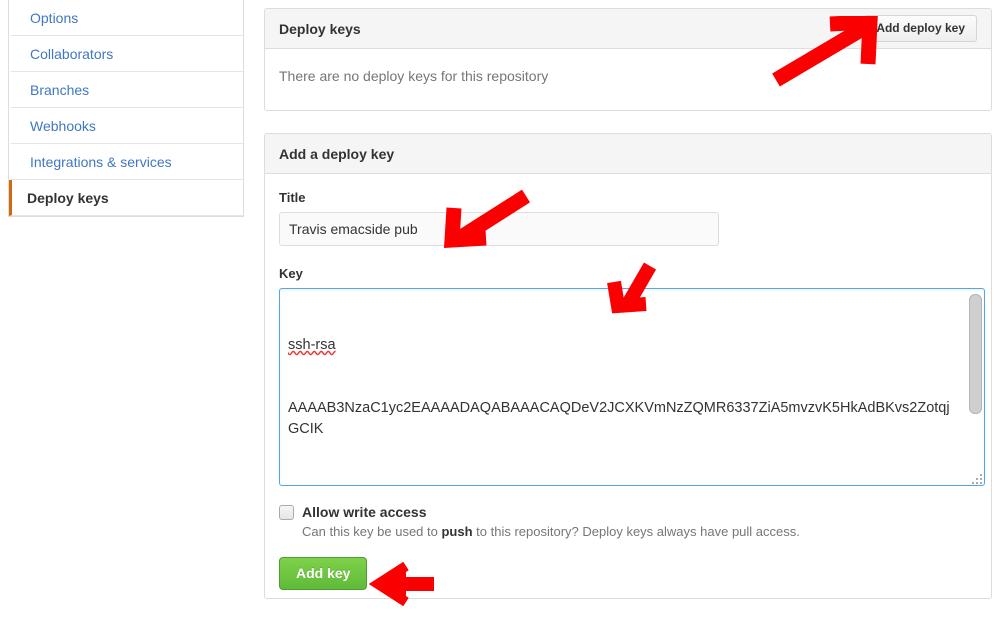 This screenshot has height=624, width=1006. Describe the element at coordinates (457, 531) in the screenshot. I see `help-emphasis: push` at that location.